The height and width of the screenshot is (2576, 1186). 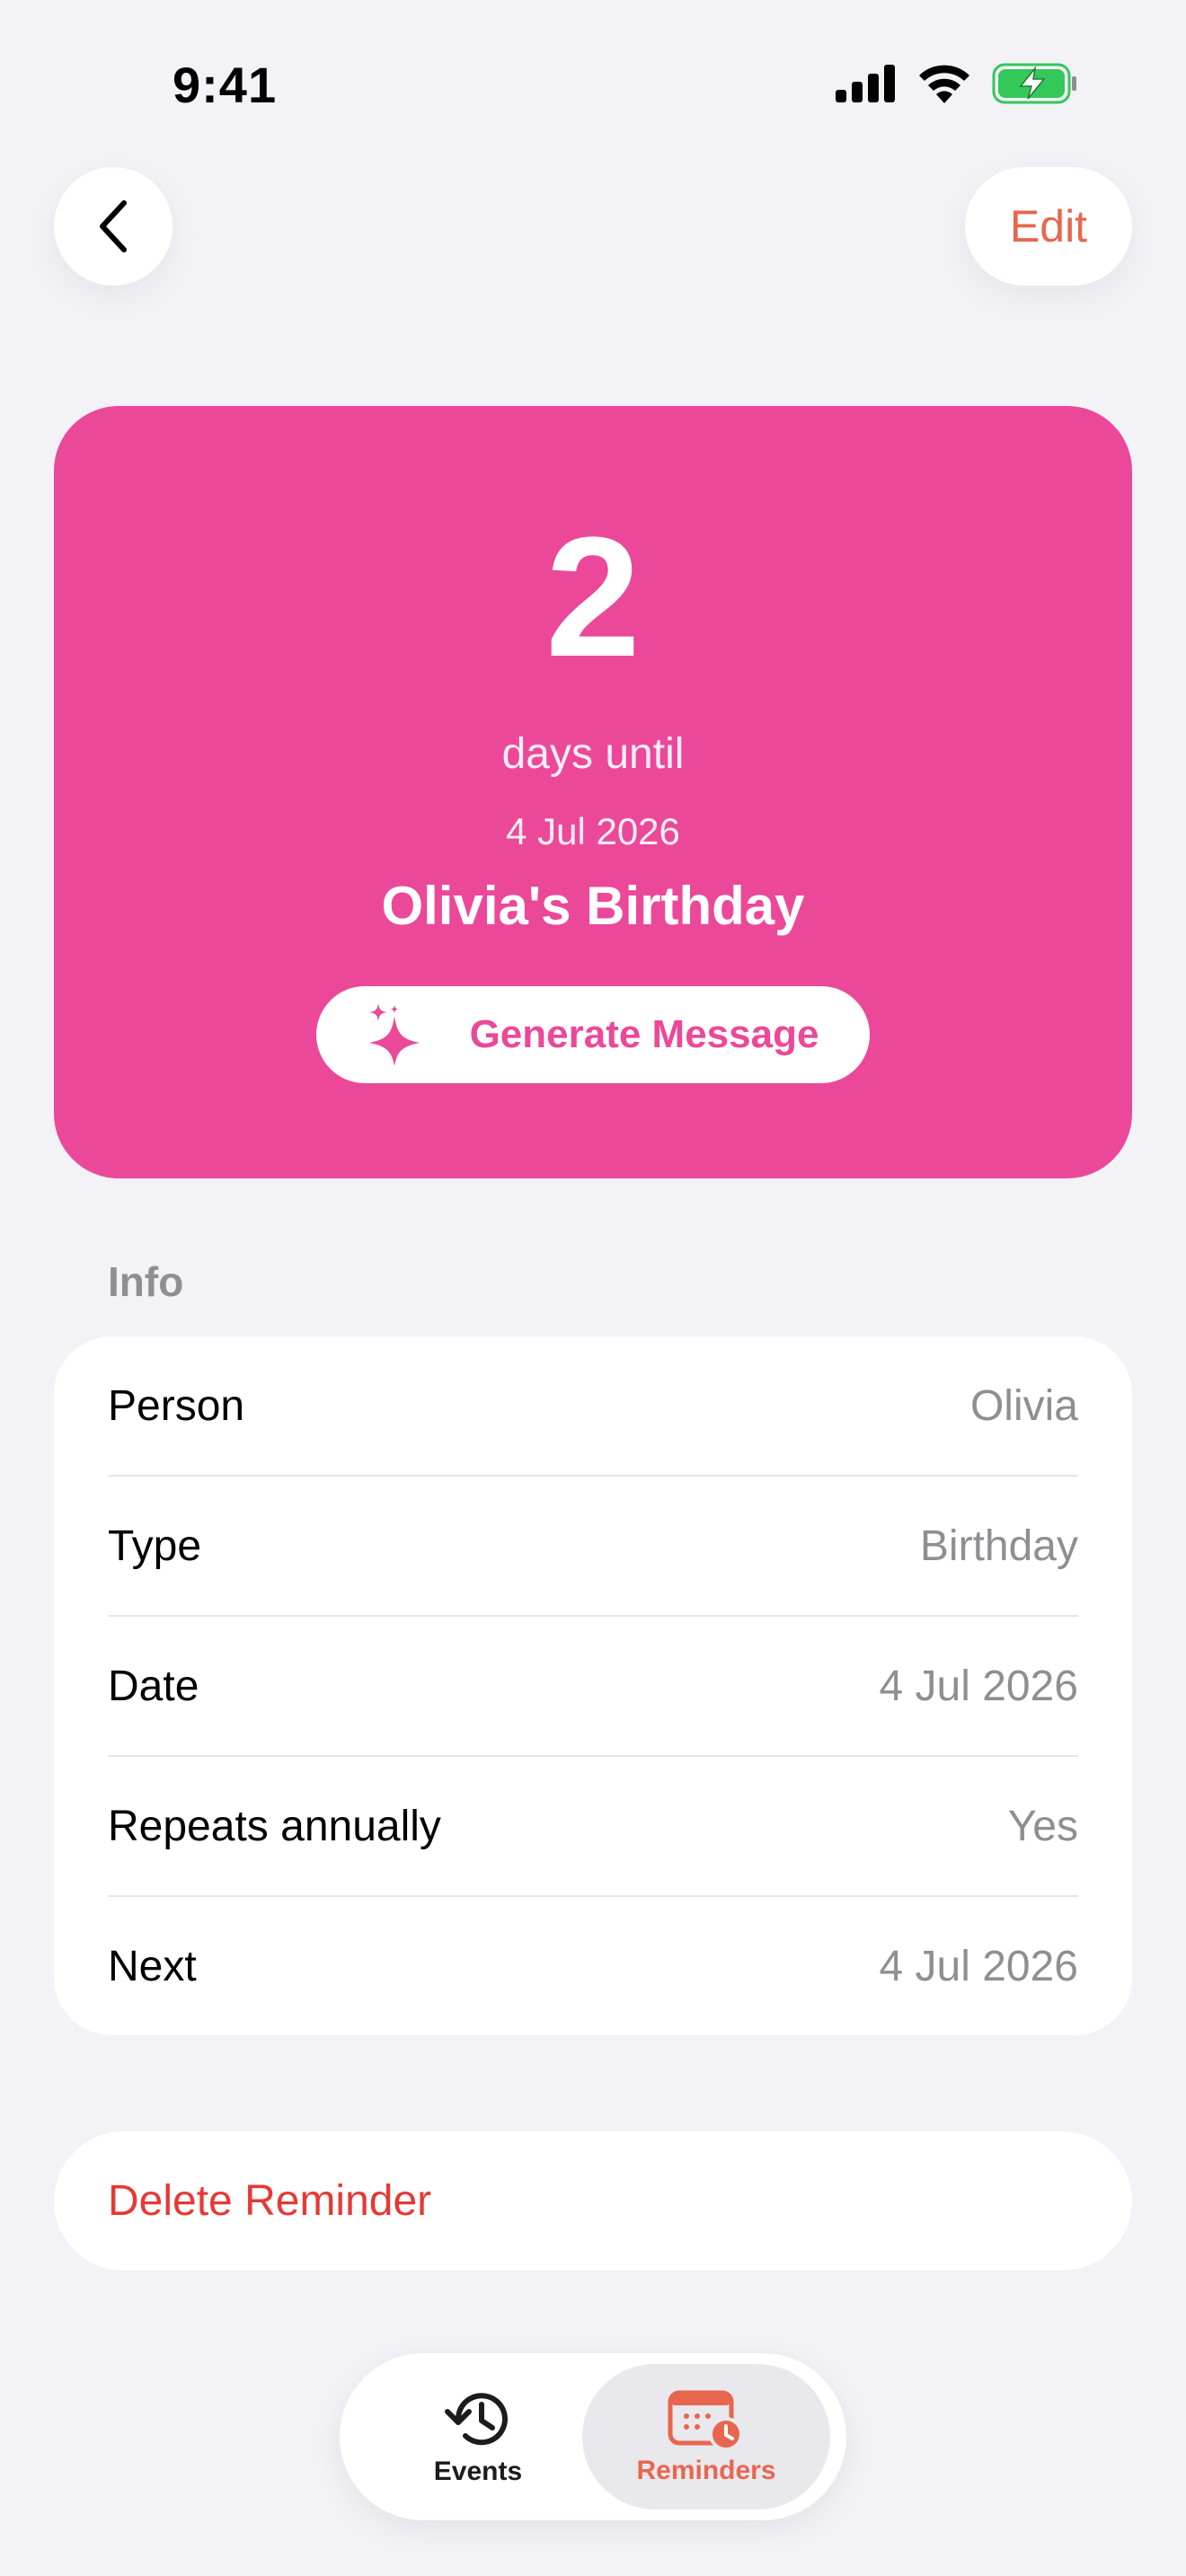 I want to click on tab-events: Events, so click(x=478, y=2437).